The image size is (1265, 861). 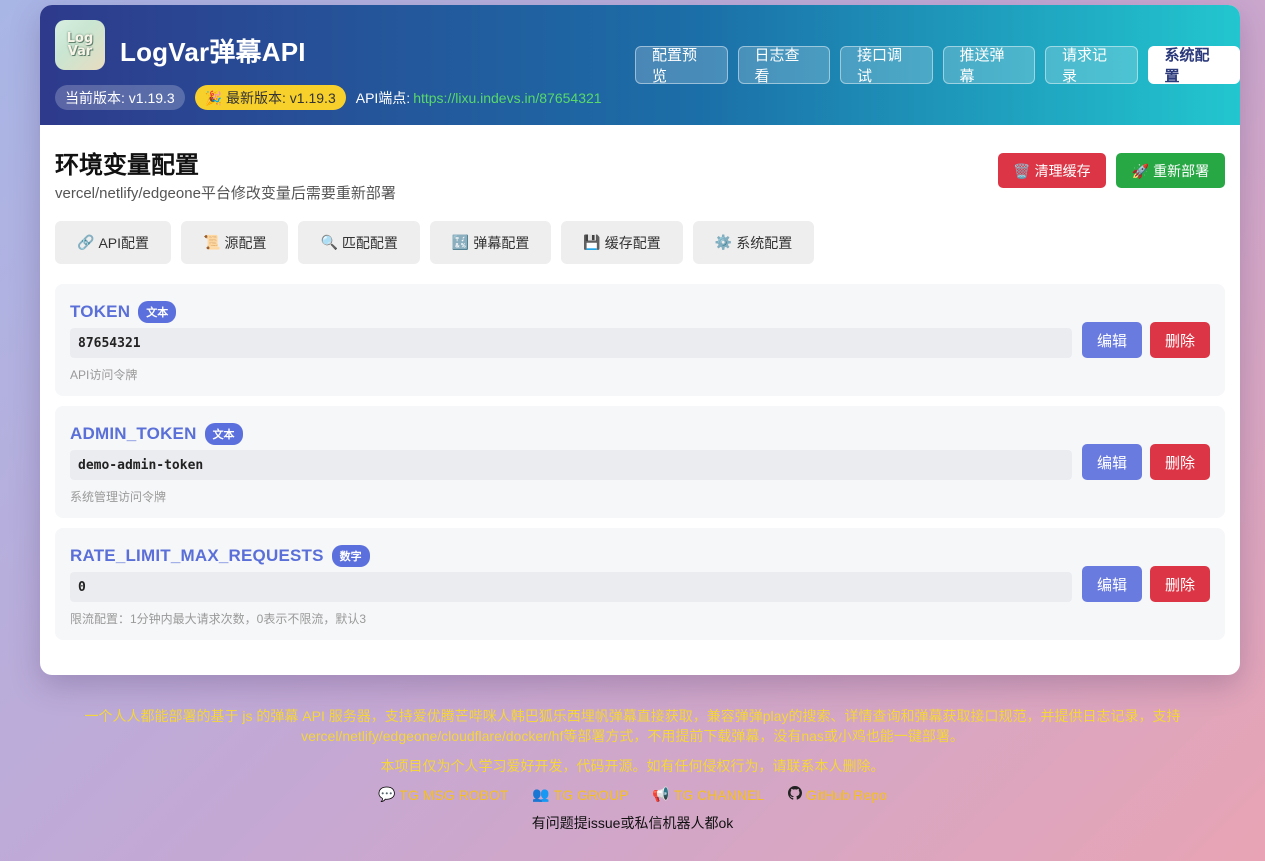 I want to click on variable-description: API访问令牌, so click(x=104, y=375).